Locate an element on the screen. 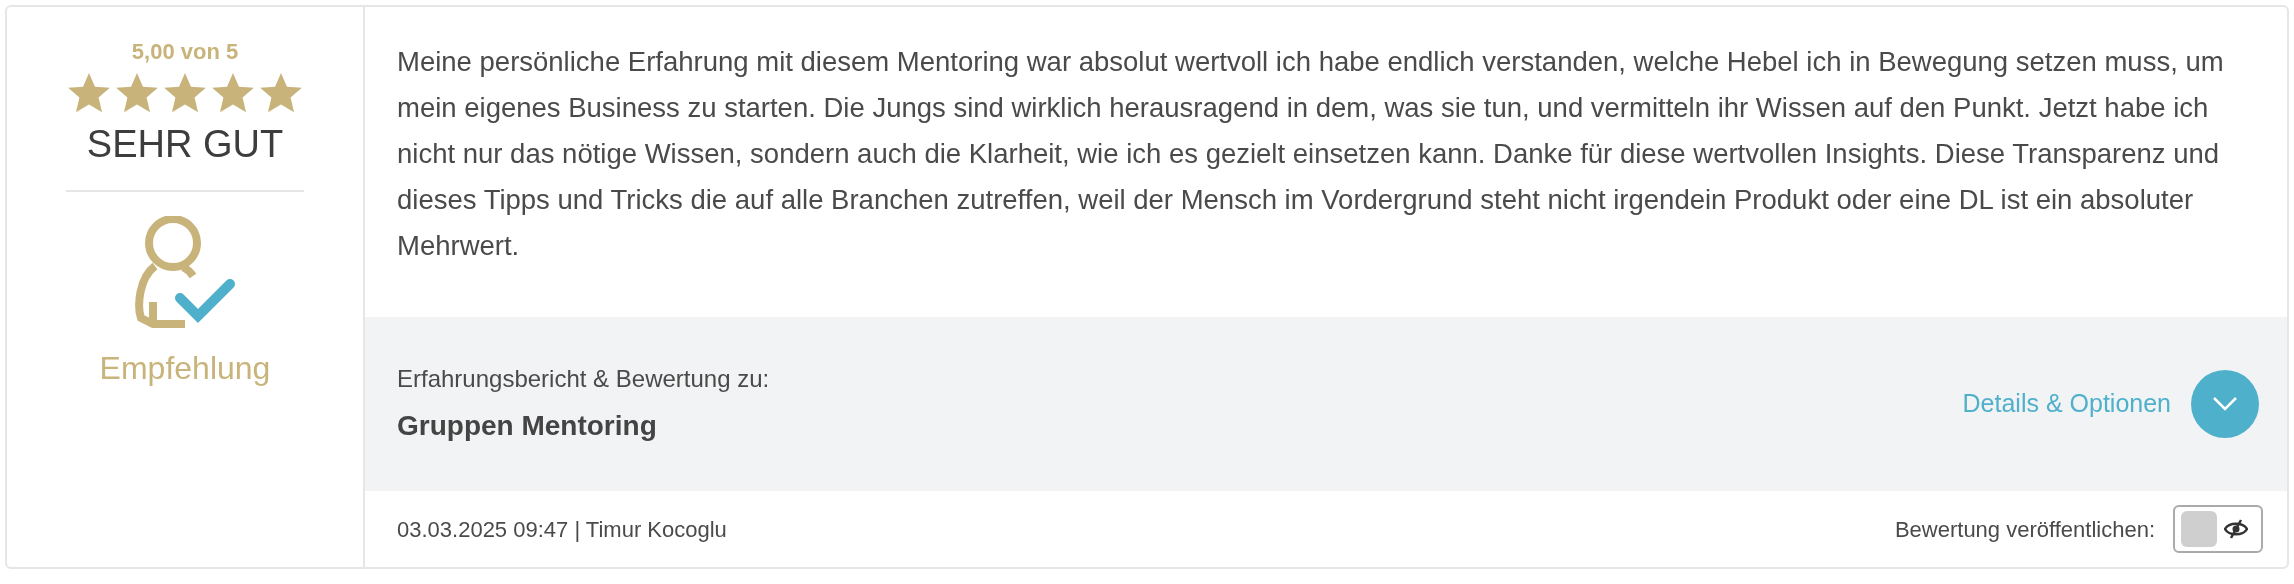 The height and width of the screenshot is (584, 2294). person-check-icon is located at coordinates (185, 272).